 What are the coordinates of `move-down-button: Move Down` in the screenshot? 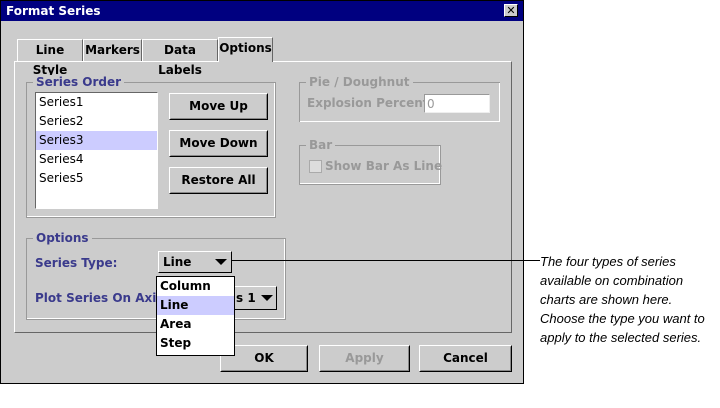 It's located at (218, 143).